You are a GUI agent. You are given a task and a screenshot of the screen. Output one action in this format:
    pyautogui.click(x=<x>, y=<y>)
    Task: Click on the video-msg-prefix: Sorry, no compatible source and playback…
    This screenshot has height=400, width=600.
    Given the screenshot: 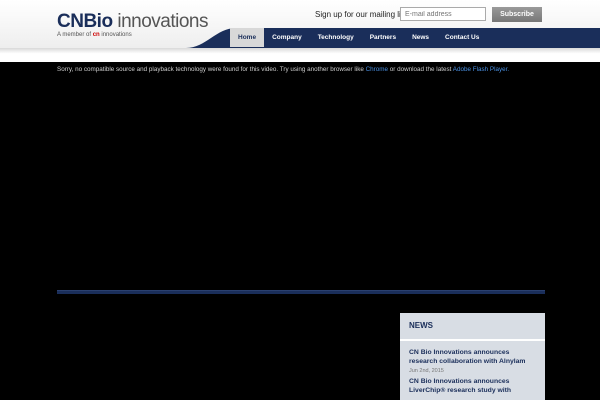 What is the action you would take?
    pyautogui.click(x=210, y=69)
    